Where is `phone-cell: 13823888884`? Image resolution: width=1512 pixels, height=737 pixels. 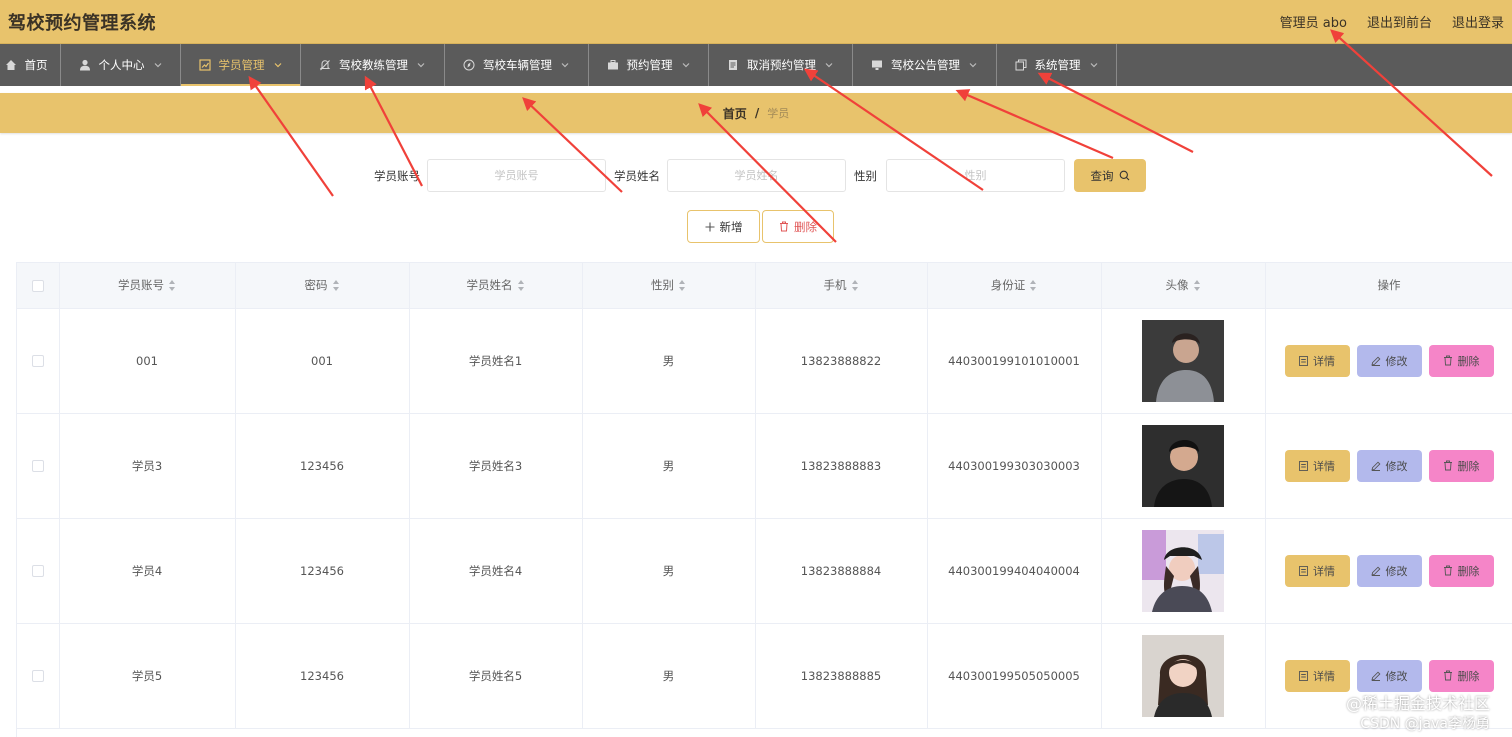
phone-cell: 13823888884 is located at coordinates (841, 571).